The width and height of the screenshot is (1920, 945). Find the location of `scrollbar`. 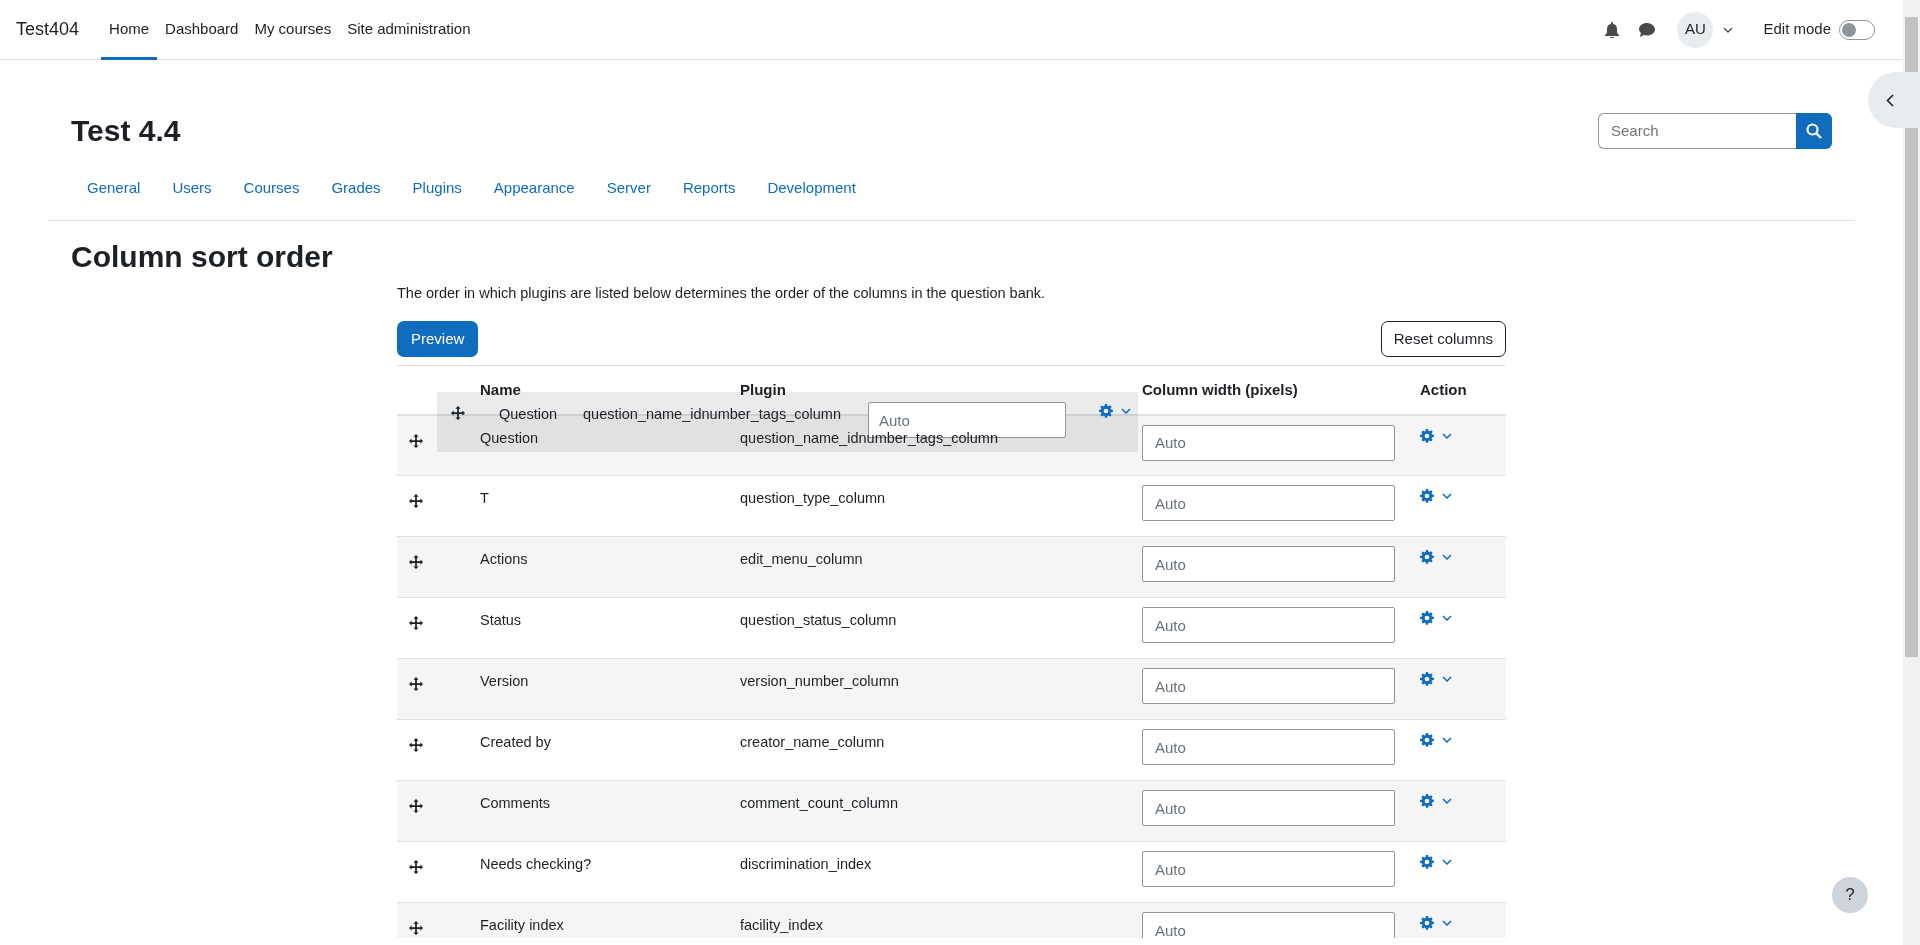

scrollbar is located at coordinates (1911, 472).